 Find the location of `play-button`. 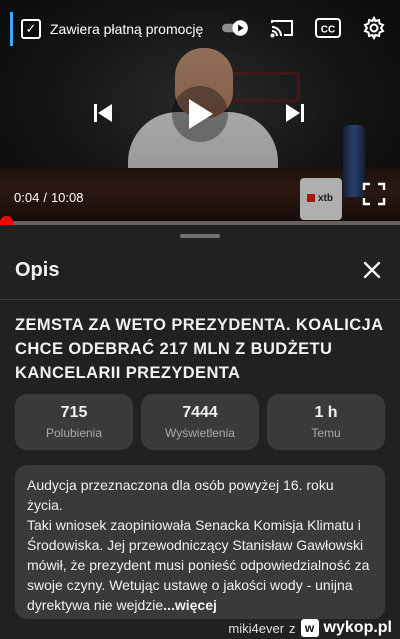

play-button is located at coordinates (200, 114).